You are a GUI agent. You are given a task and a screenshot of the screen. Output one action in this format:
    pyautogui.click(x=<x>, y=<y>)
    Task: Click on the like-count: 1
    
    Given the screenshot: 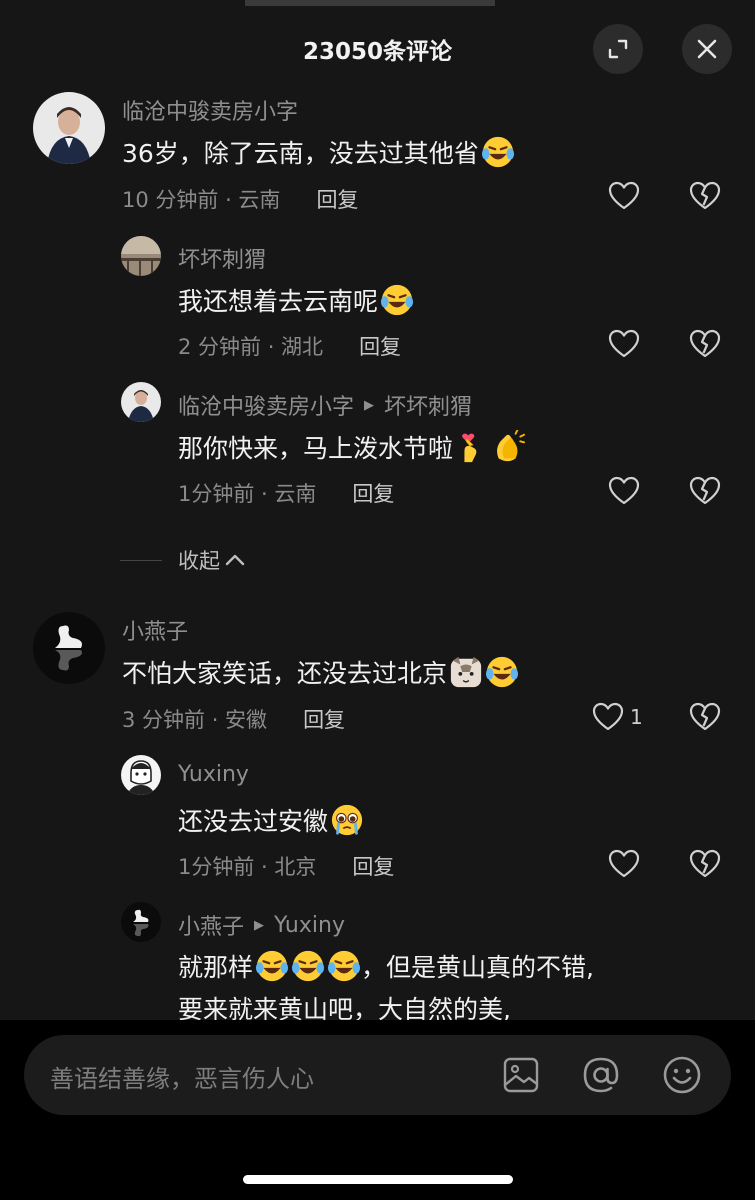 What is the action you would take?
    pyautogui.click(x=636, y=717)
    